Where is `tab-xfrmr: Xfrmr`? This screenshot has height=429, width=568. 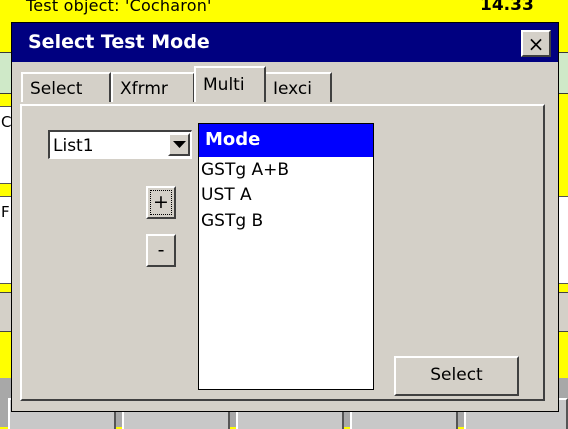
tab-xfrmr: Xfrmr is located at coordinates (153, 87).